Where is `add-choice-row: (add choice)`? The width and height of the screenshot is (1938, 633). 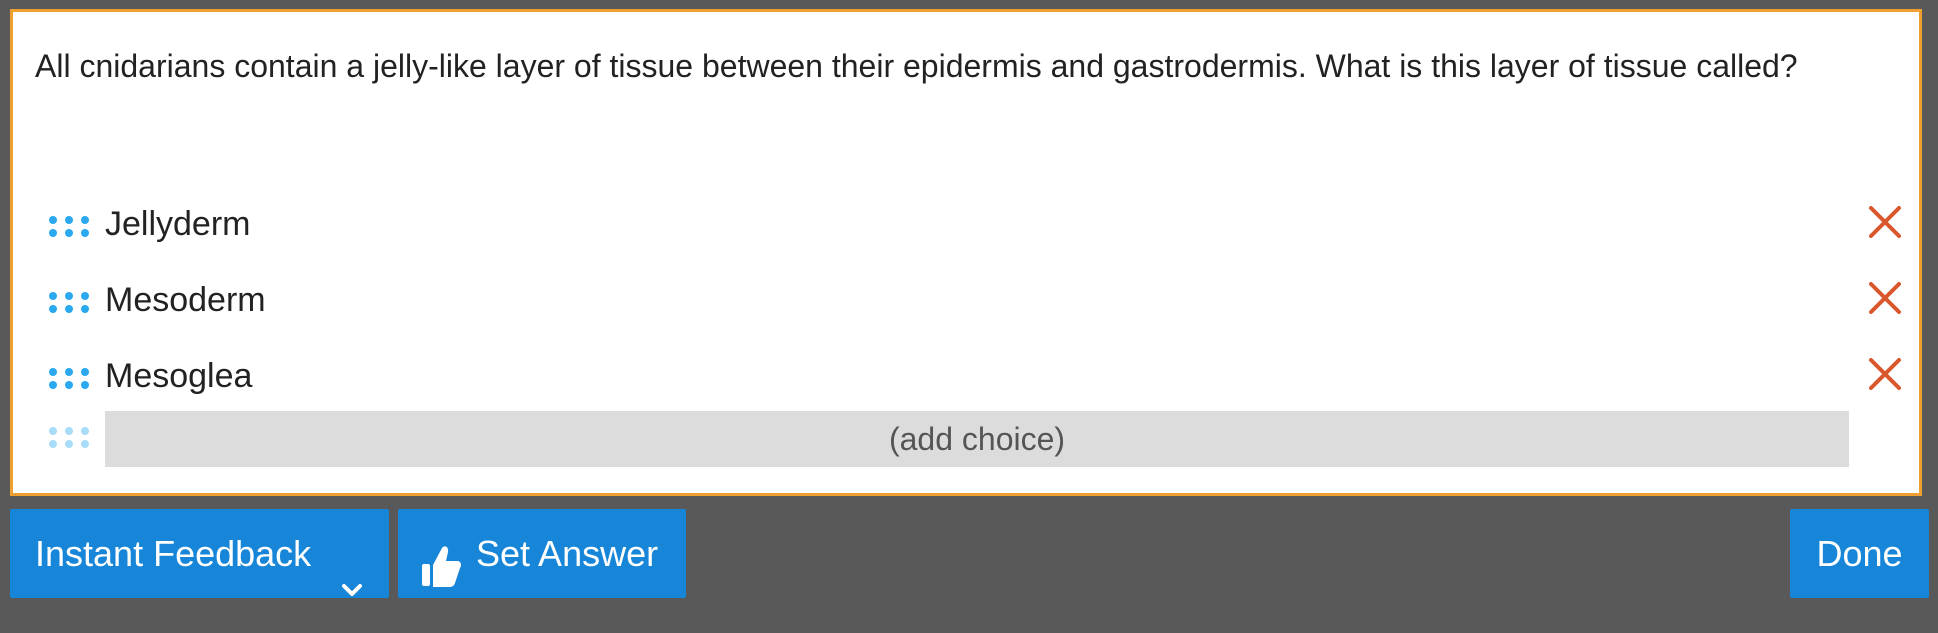
add-choice-row: (add choice) is located at coordinates (975, 441).